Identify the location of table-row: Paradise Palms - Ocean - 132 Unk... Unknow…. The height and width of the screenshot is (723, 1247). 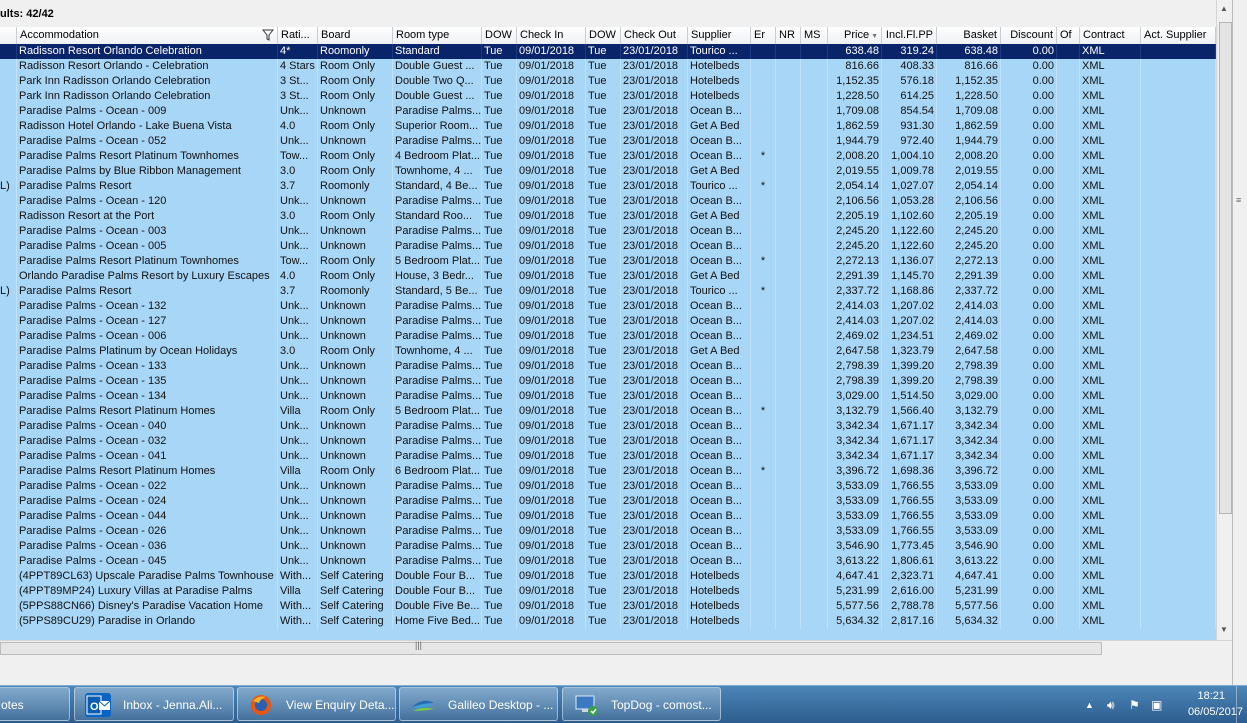
(608, 306).